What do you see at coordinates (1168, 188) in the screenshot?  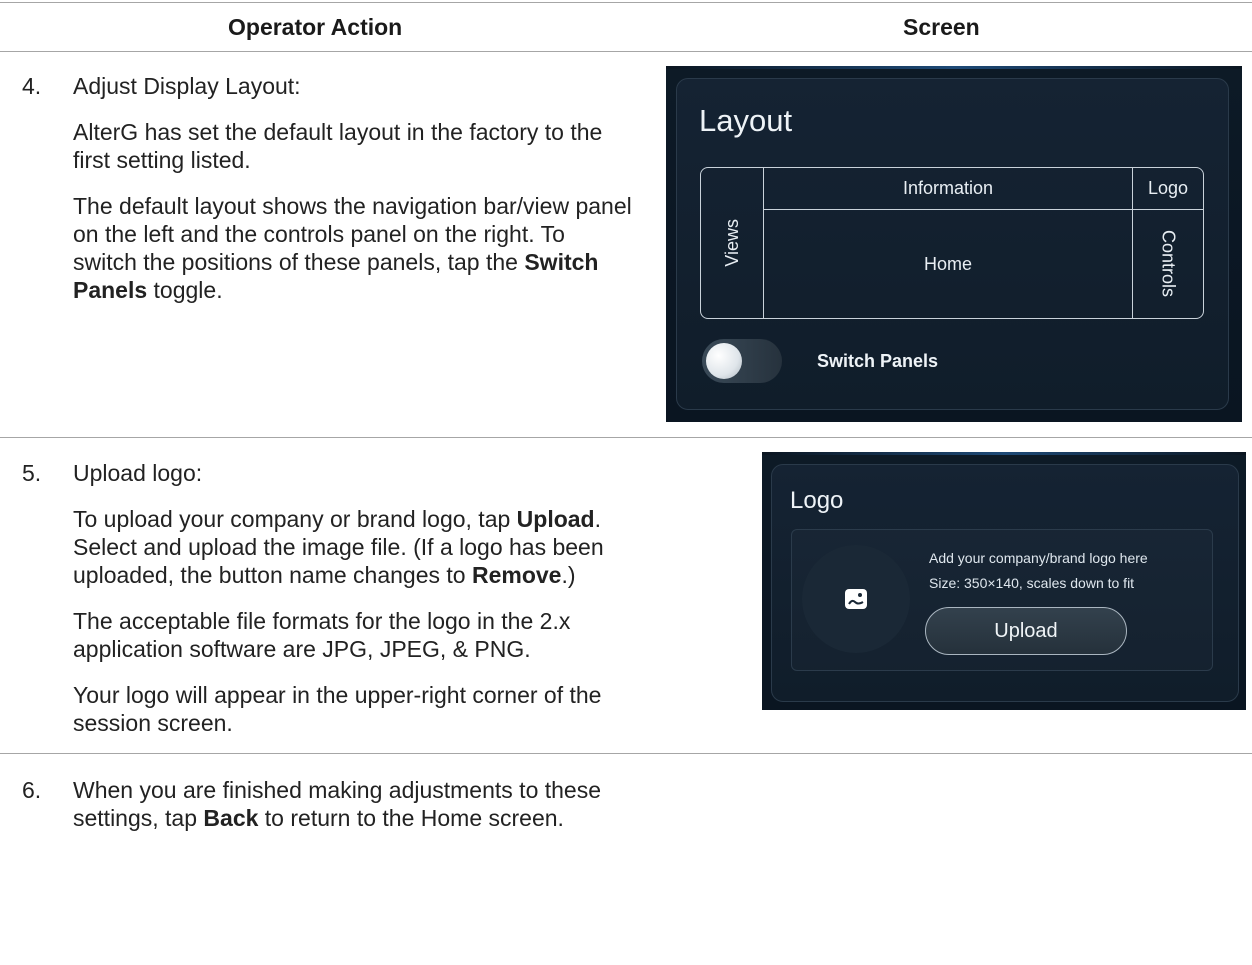 I see `layout-cell-logo: Logo` at bounding box center [1168, 188].